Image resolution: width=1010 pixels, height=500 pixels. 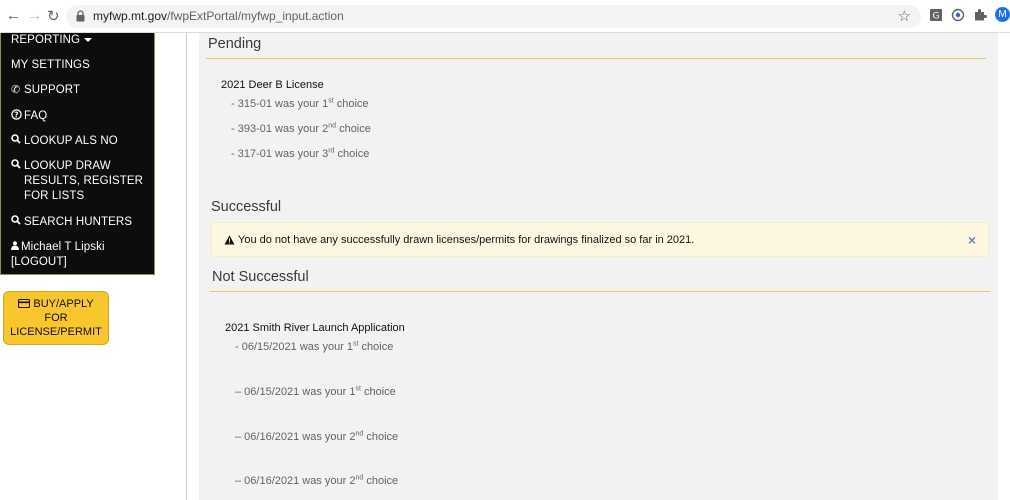 I want to click on bookmark-star-icon: ☆, so click(x=904, y=16).